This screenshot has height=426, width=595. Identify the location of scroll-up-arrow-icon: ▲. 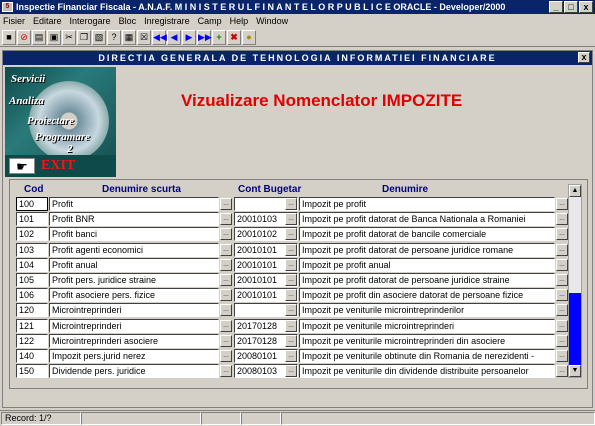
(575, 191).